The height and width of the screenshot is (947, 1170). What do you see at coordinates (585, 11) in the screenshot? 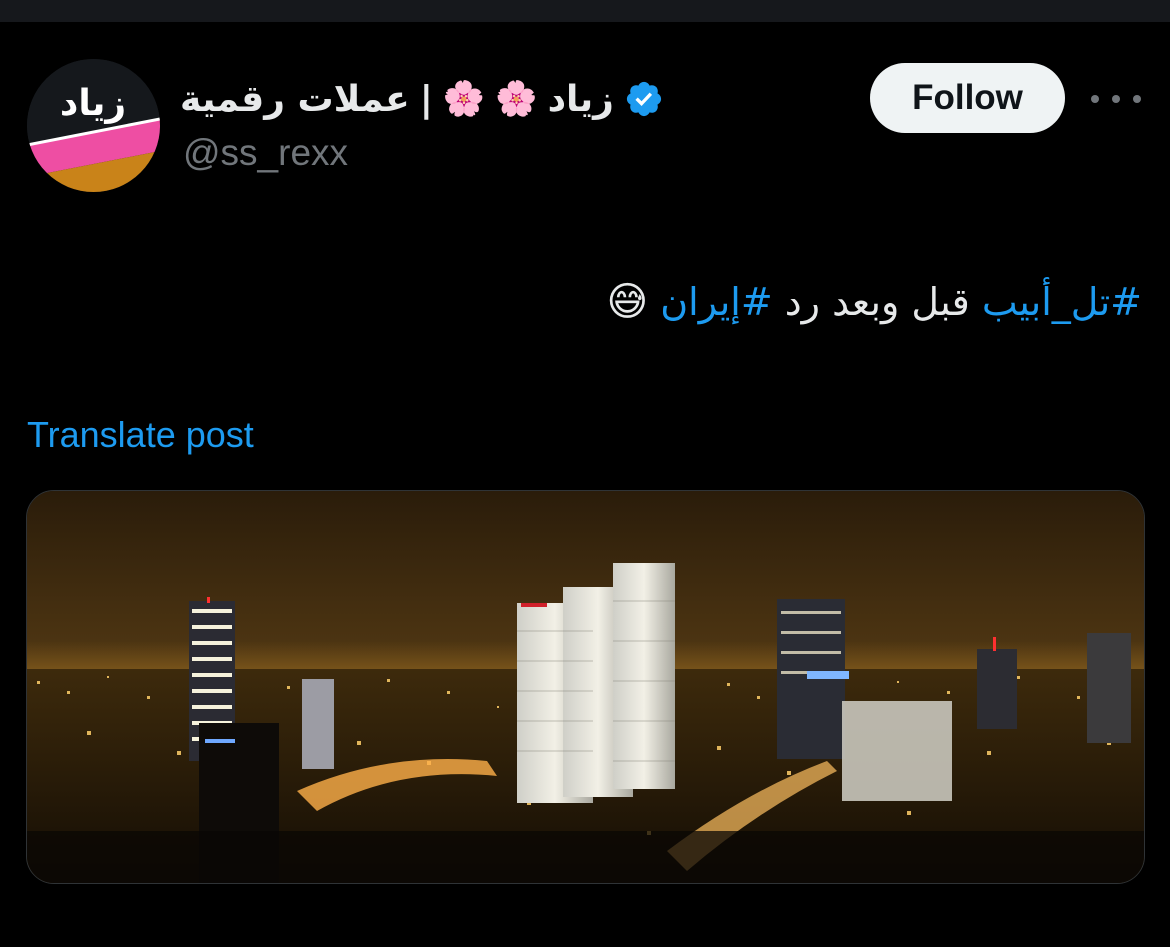
I see `top-bar-edge` at bounding box center [585, 11].